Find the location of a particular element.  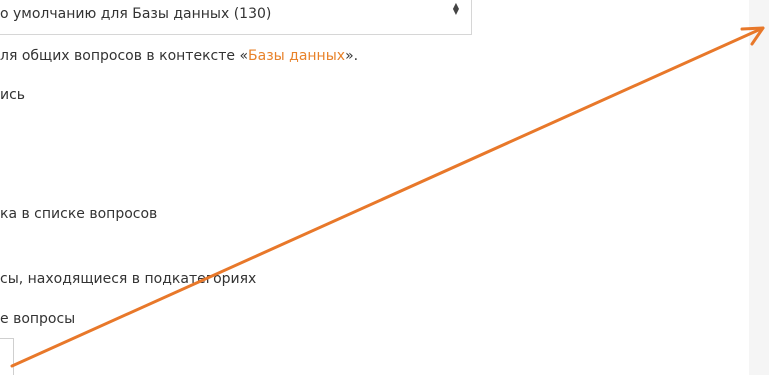

up-down-caret-icon: ▲ ▼ is located at coordinates (456, 8).